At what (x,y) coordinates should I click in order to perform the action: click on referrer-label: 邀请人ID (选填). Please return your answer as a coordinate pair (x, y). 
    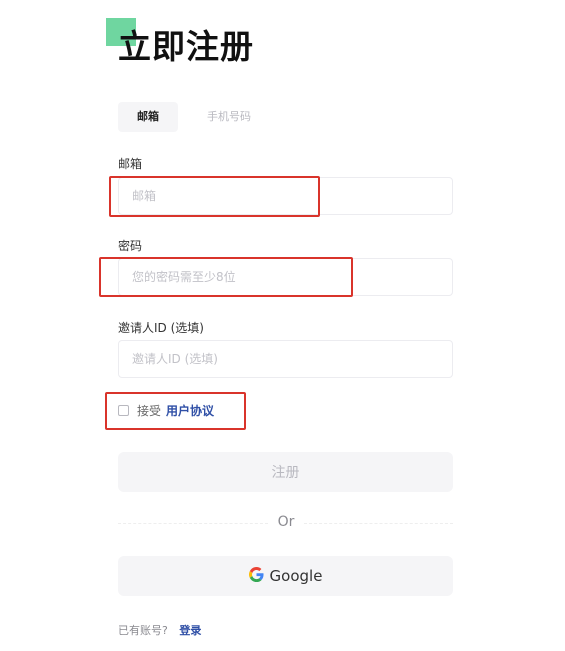
    Looking at the image, I should click on (161, 328).